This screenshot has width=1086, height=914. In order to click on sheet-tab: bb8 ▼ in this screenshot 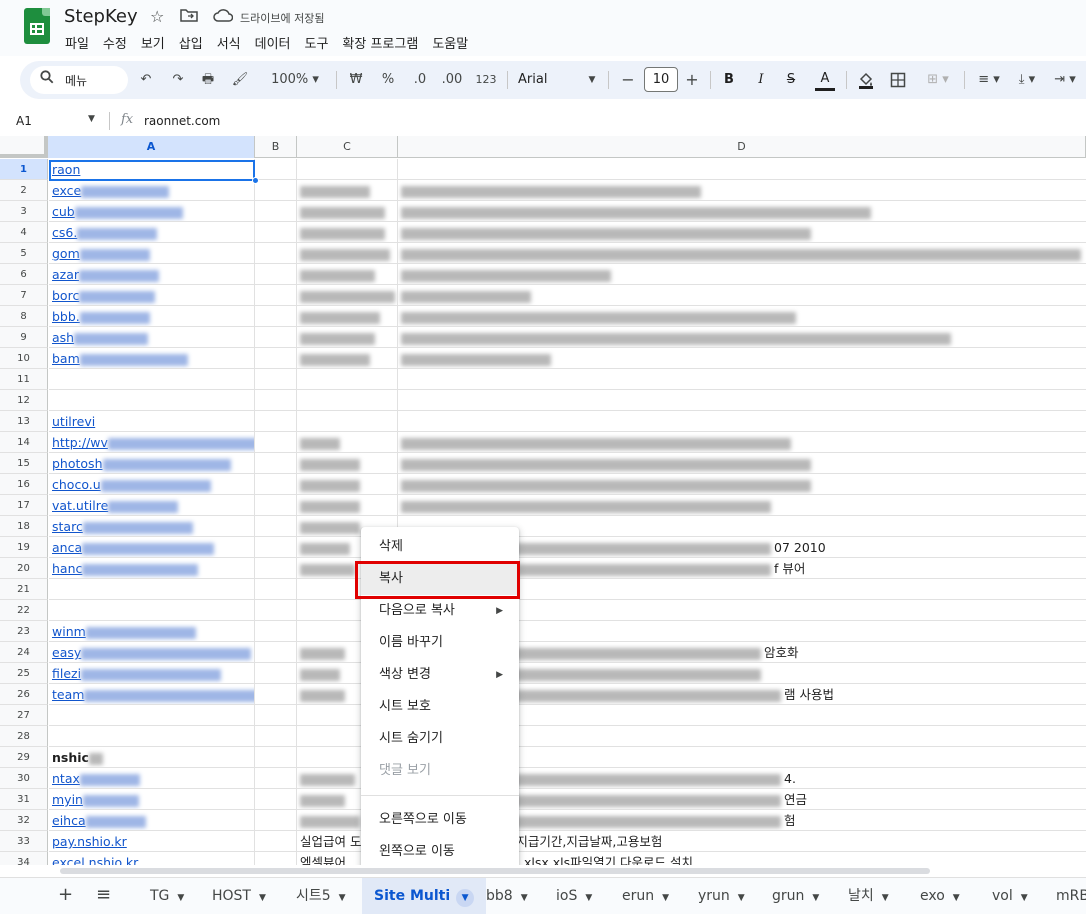, I will do `click(507, 896)`.